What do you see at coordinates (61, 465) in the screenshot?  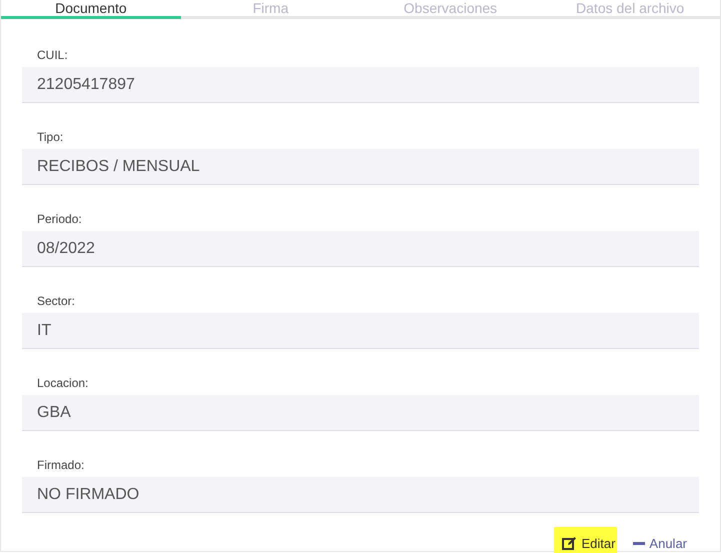 I see `field-label: Firmado:` at bounding box center [61, 465].